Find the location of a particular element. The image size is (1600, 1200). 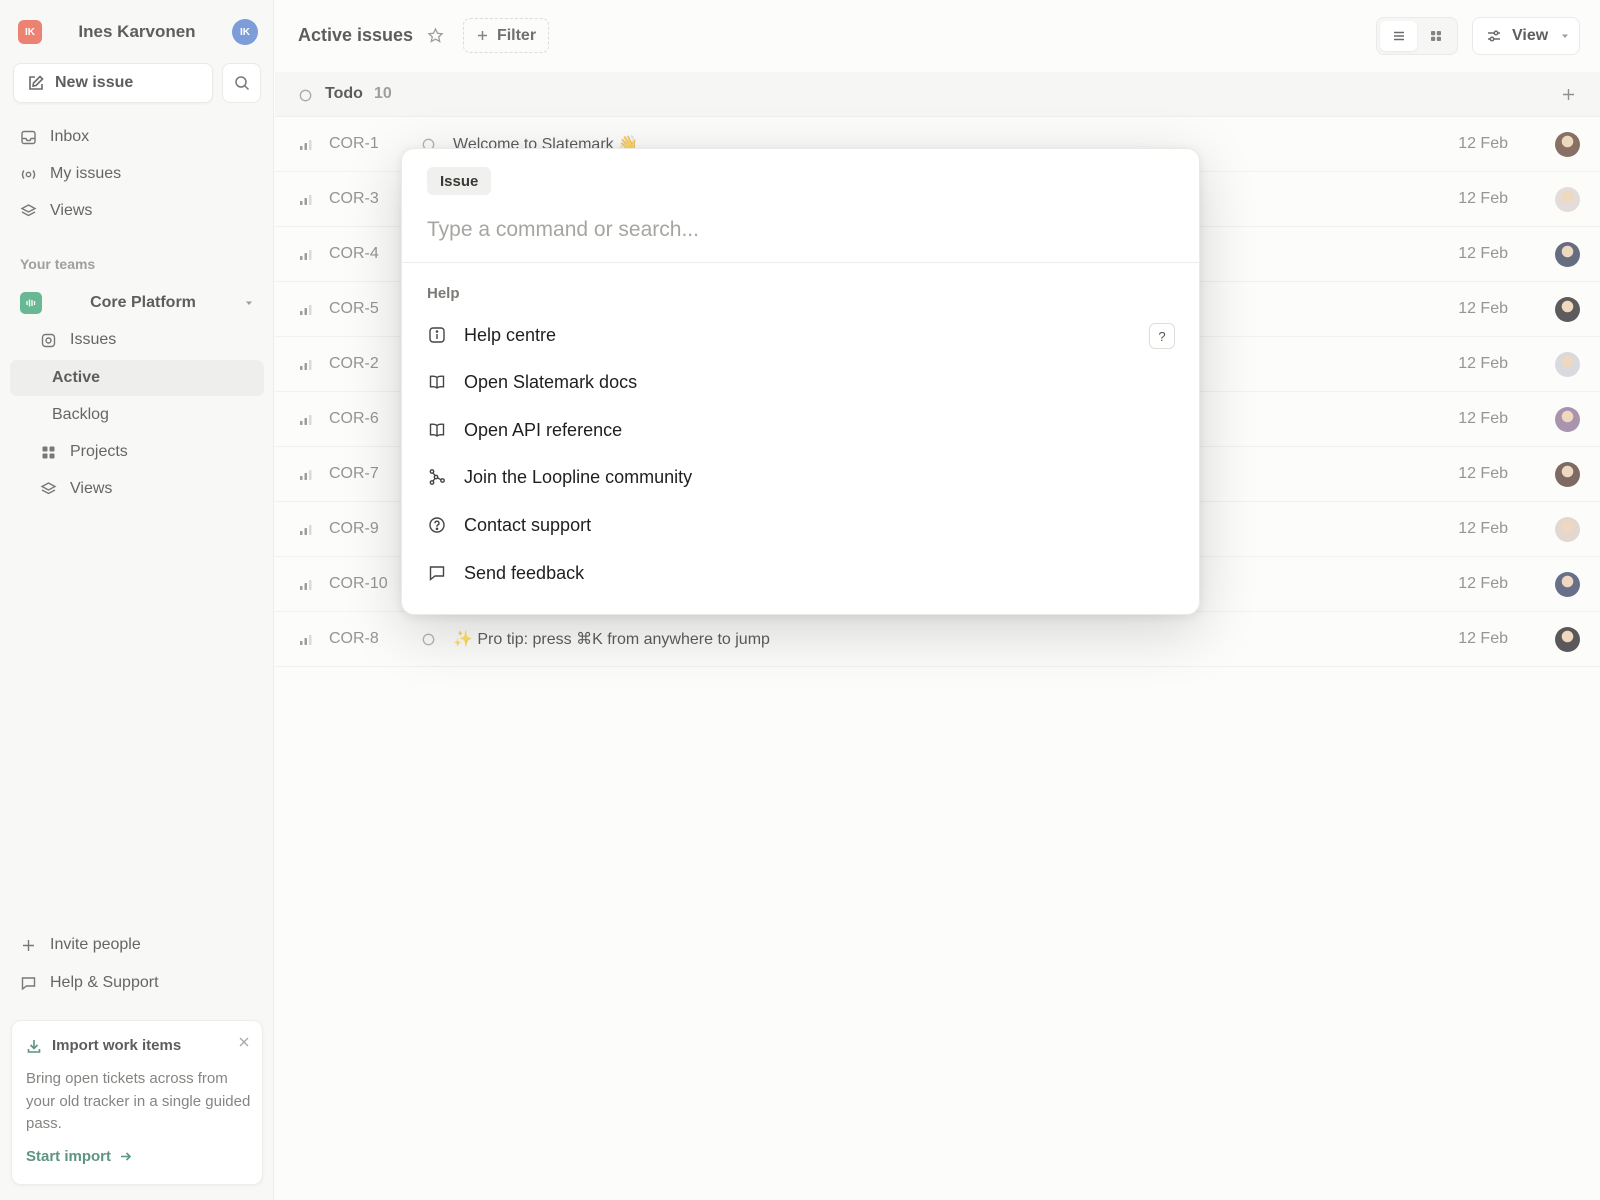

divider is located at coordinates (800, 262).